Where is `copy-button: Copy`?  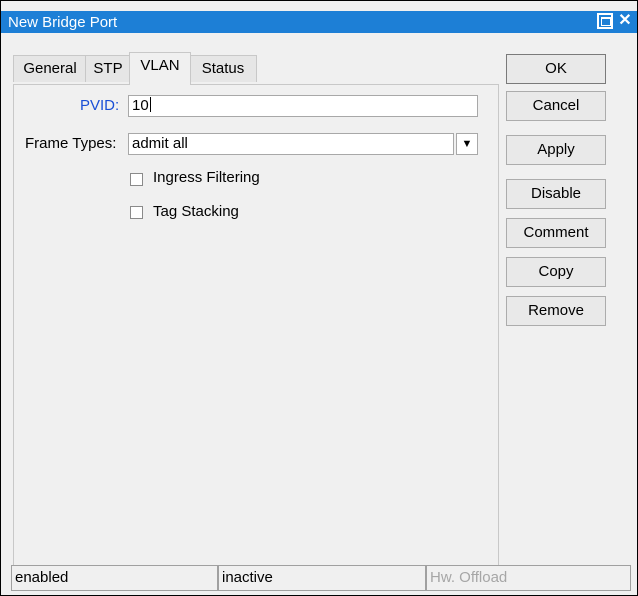 copy-button: Copy is located at coordinates (556, 272).